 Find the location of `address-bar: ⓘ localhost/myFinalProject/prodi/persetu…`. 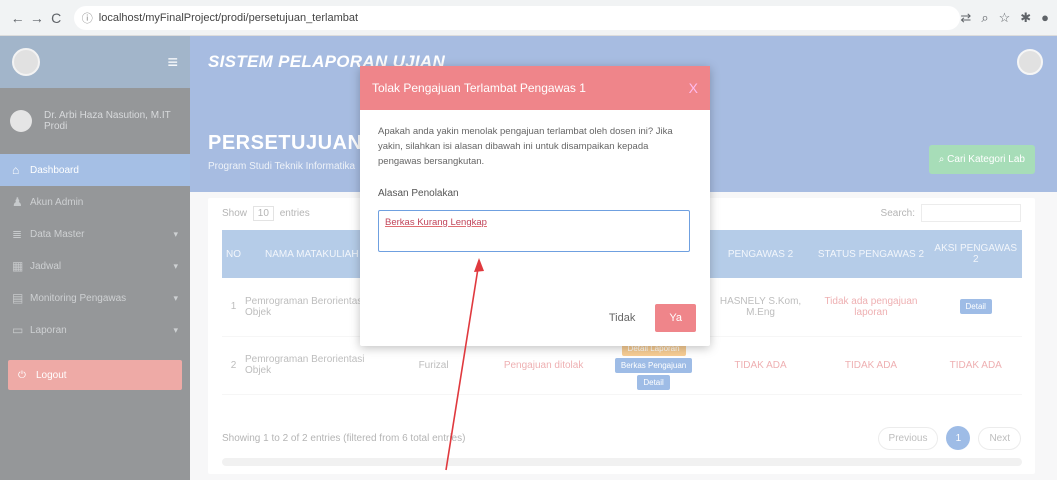

address-bar: ⓘ localhost/myFinalProject/prodi/persetu… is located at coordinates (517, 17).